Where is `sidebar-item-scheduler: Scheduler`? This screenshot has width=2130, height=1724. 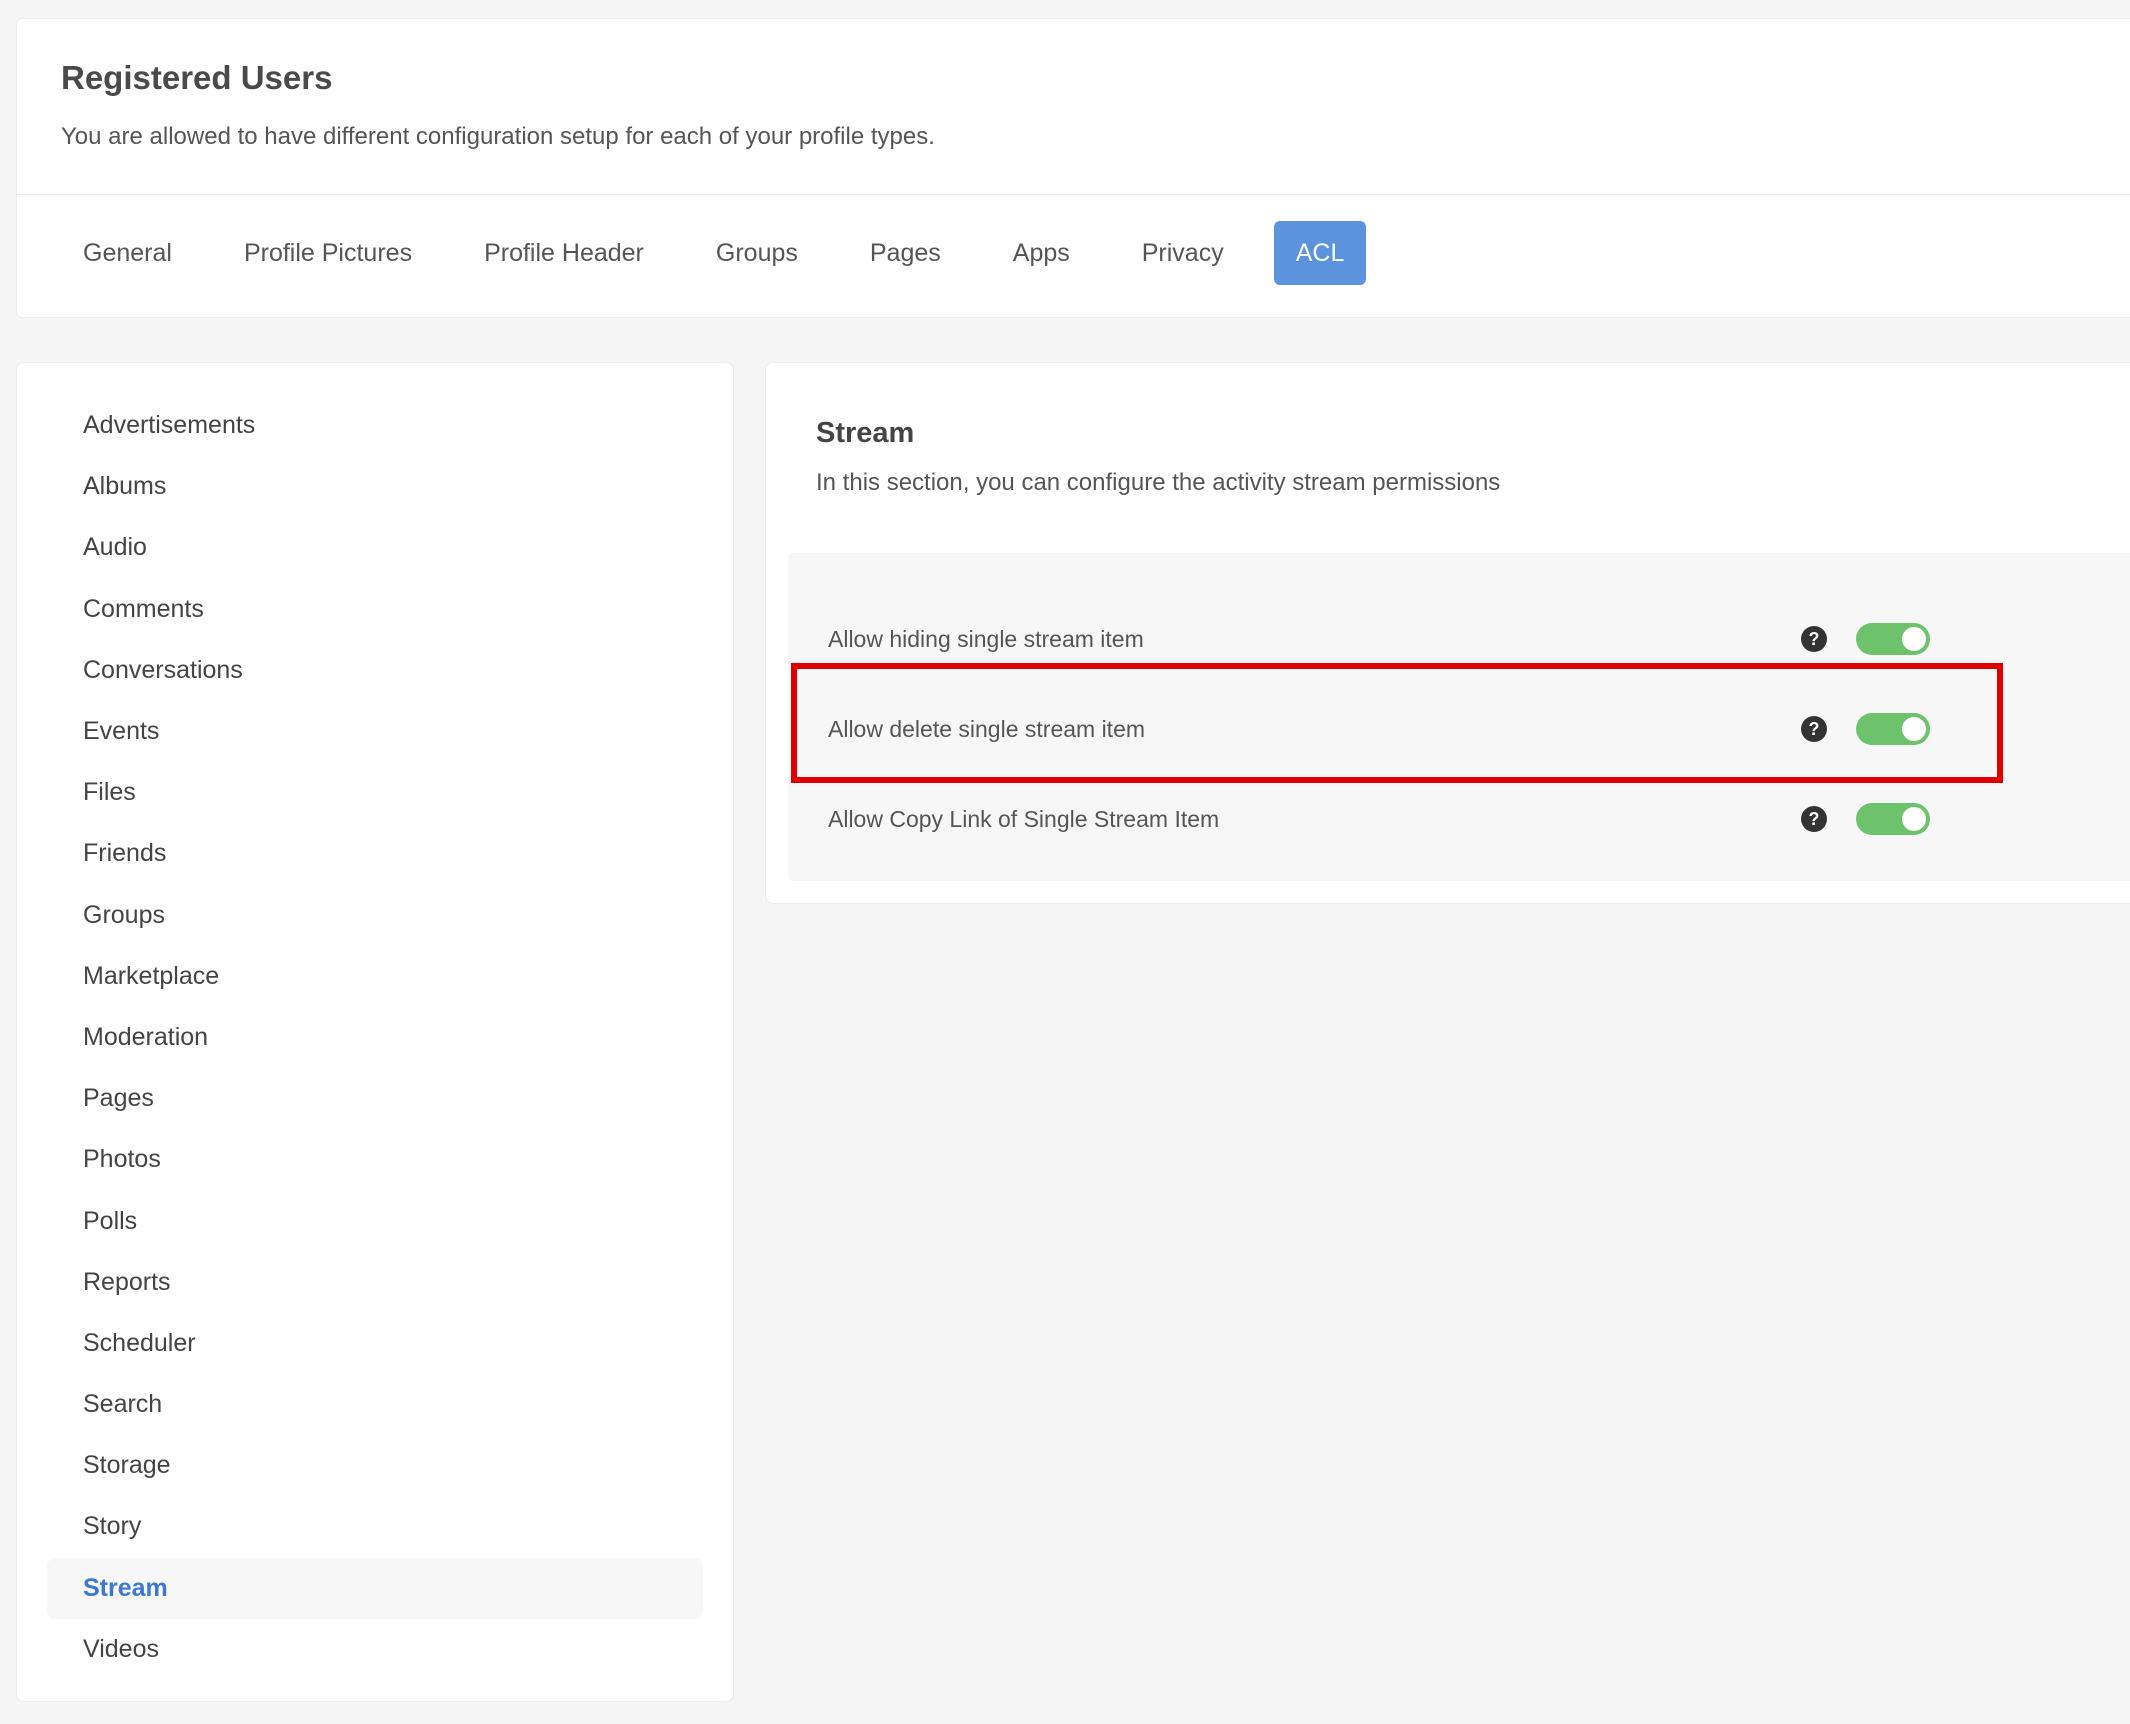 sidebar-item-scheduler: Scheduler is located at coordinates (375, 1343).